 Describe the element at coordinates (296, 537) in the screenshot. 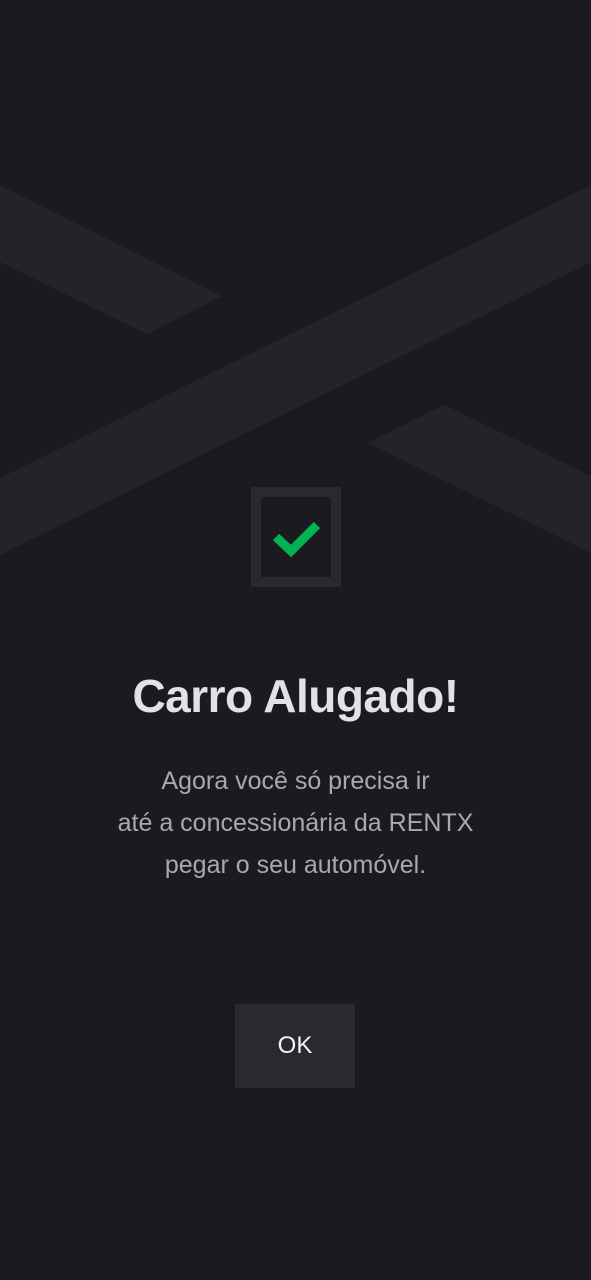

I see `checkmark-icon` at that location.